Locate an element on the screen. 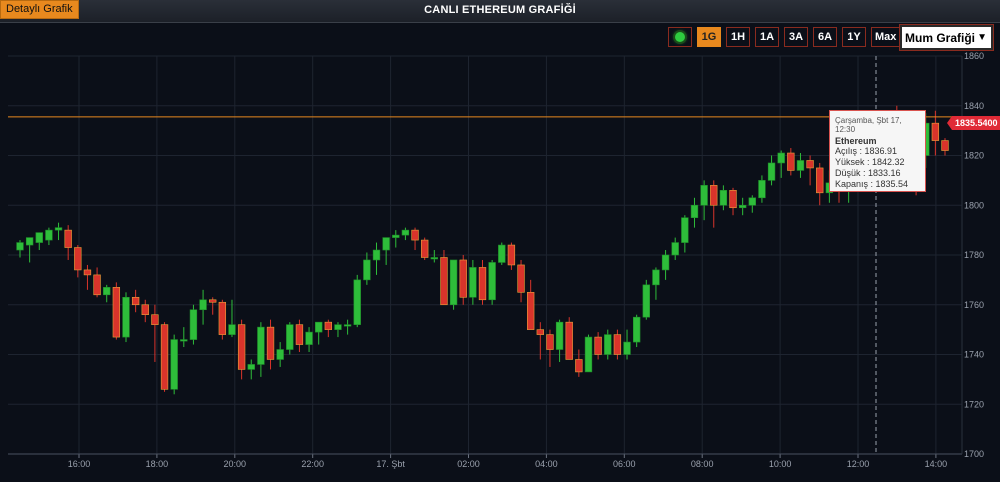 This screenshot has height=482, width=1000. tooltip-low: Düşük : 1833.16 is located at coordinates (868, 173).